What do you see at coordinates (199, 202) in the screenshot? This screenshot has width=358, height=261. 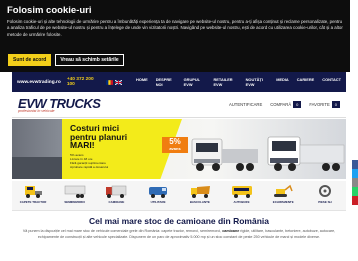 I see `category-label: BASCULANTE` at bounding box center [199, 202].